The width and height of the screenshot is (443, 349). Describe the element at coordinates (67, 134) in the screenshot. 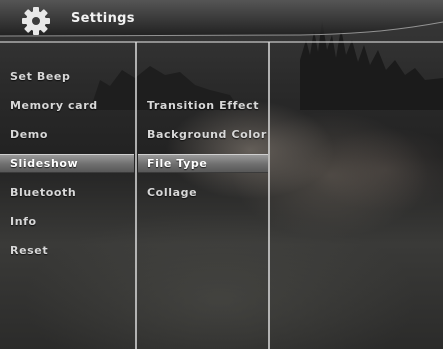

I see `menu-item-demo: Demo` at that location.